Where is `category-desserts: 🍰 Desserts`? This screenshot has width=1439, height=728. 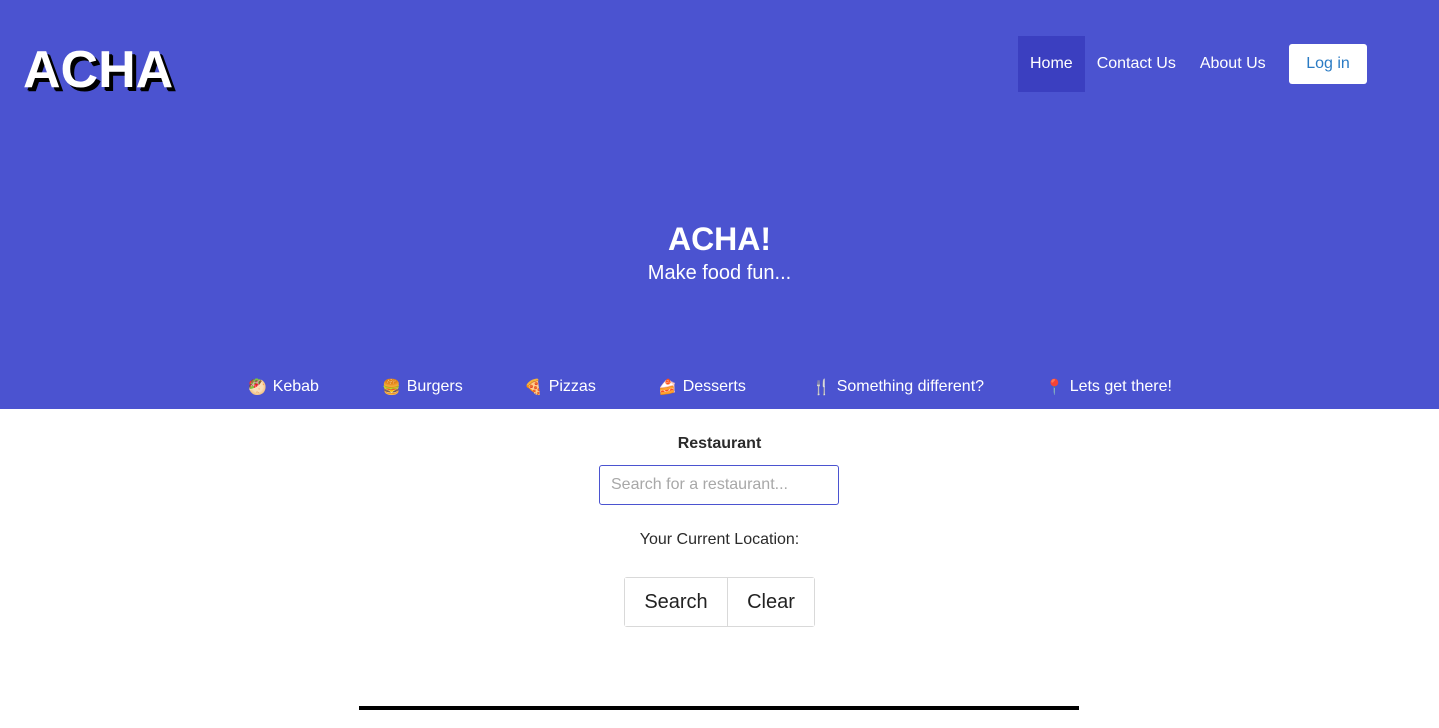 category-desserts: 🍰 Desserts is located at coordinates (702, 387).